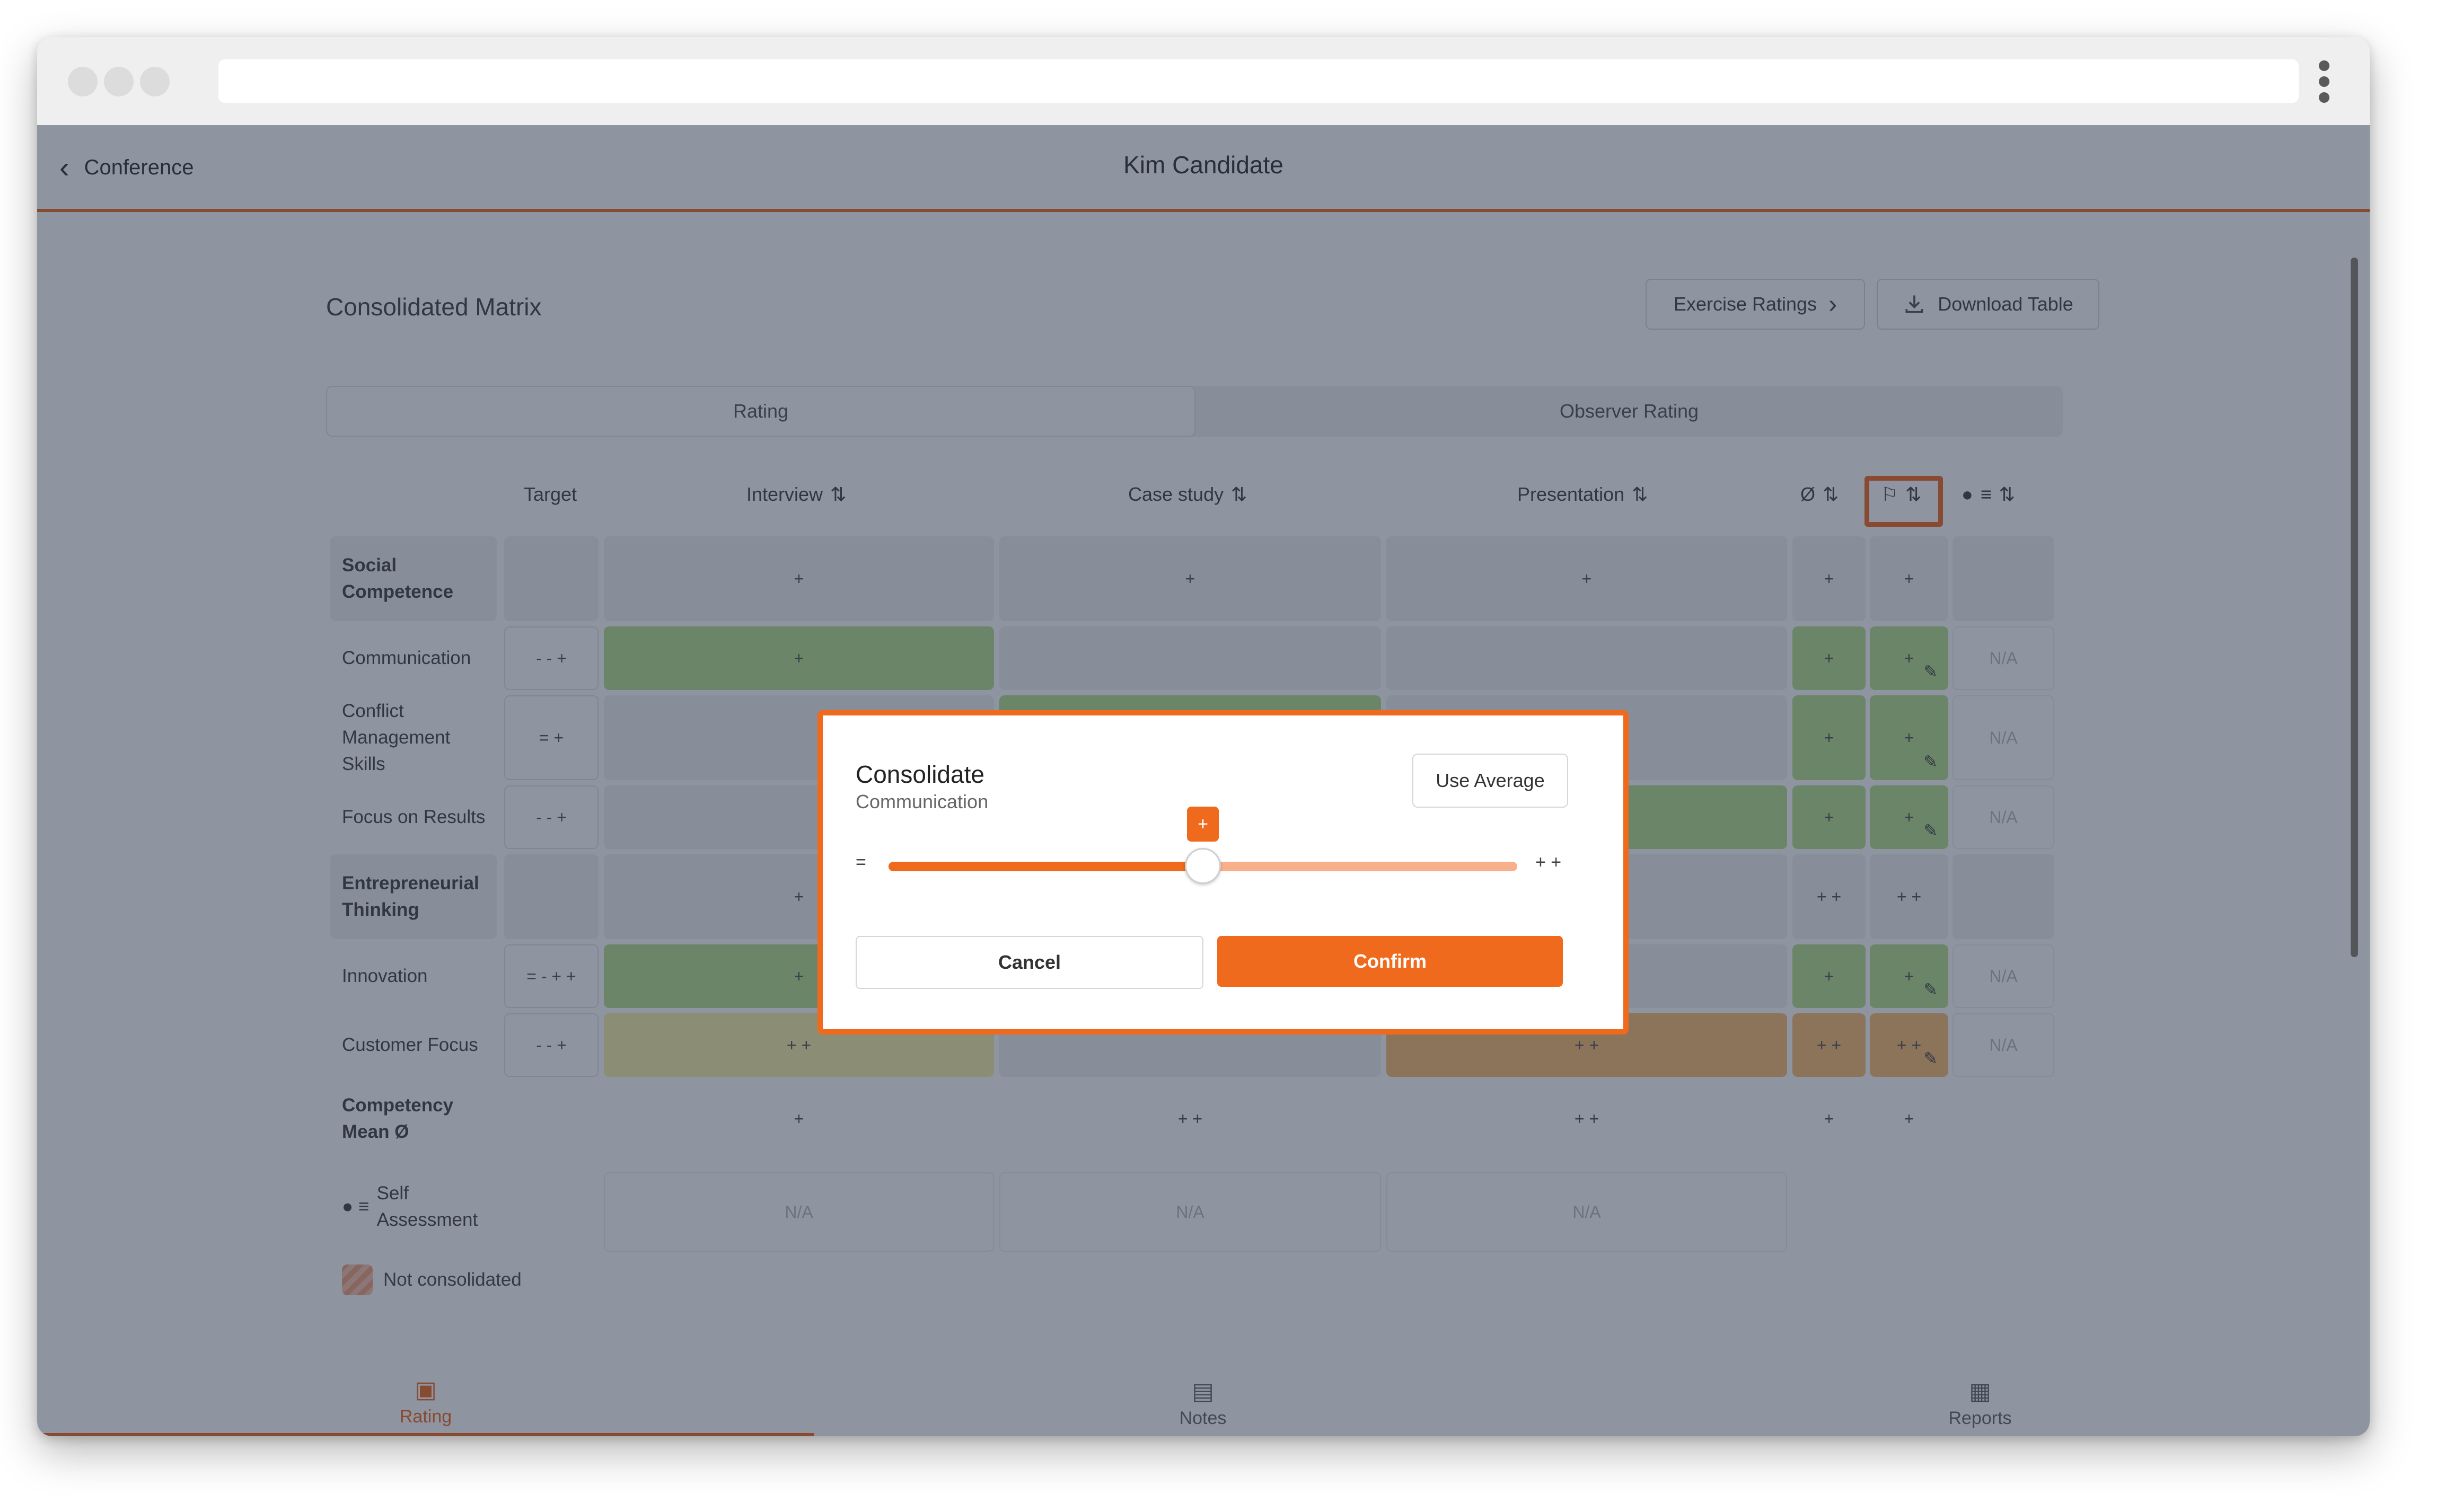 The width and height of the screenshot is (2445, 1512). I want to click on vertical-scrollbar, so click(2354, 608).